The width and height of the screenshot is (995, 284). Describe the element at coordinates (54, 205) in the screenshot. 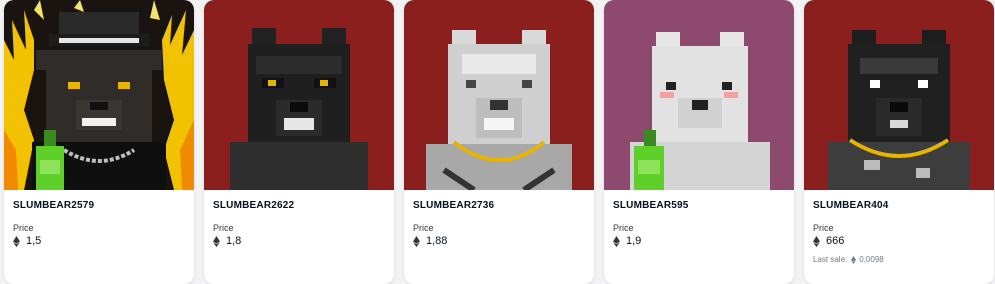

I see `nft-name: SLUMBEAR2579` at that location.